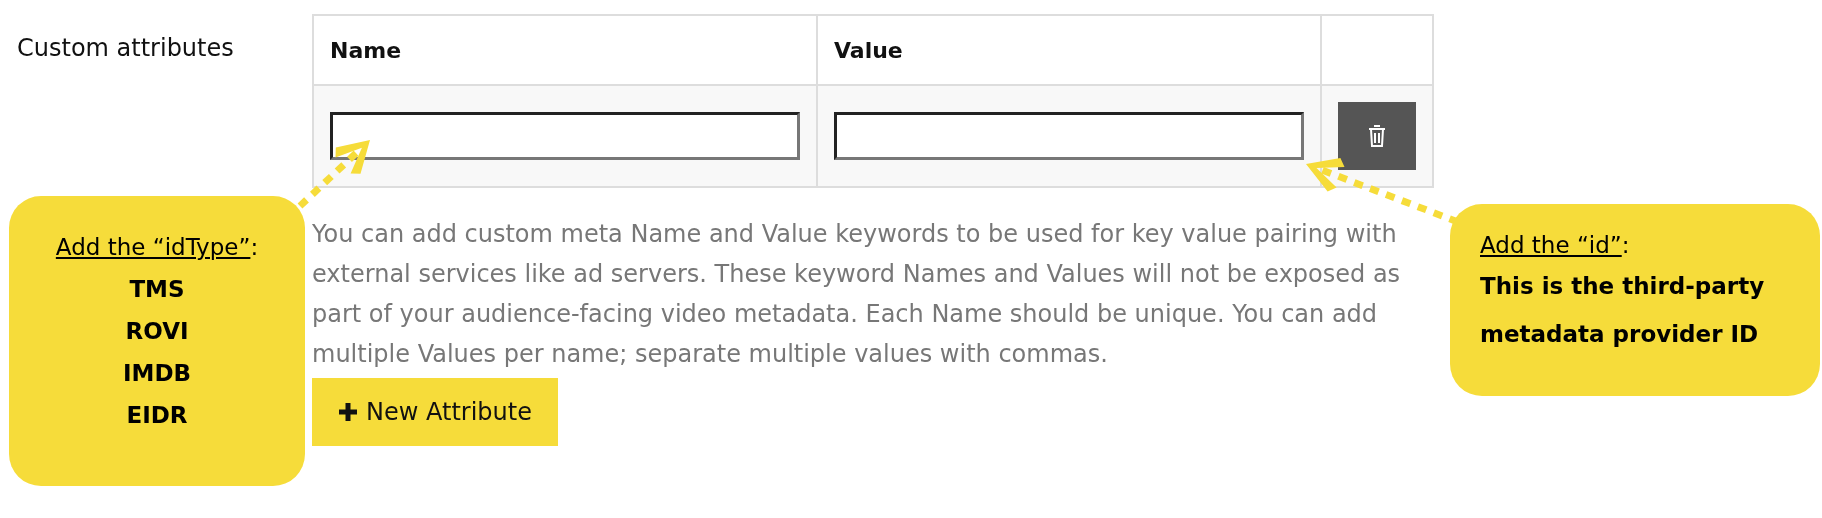 The width and height of the screenshot is (1822, 518). Describe the element at coordinates (348, 412) in the screenshot. I see `plus-icon` at that location.